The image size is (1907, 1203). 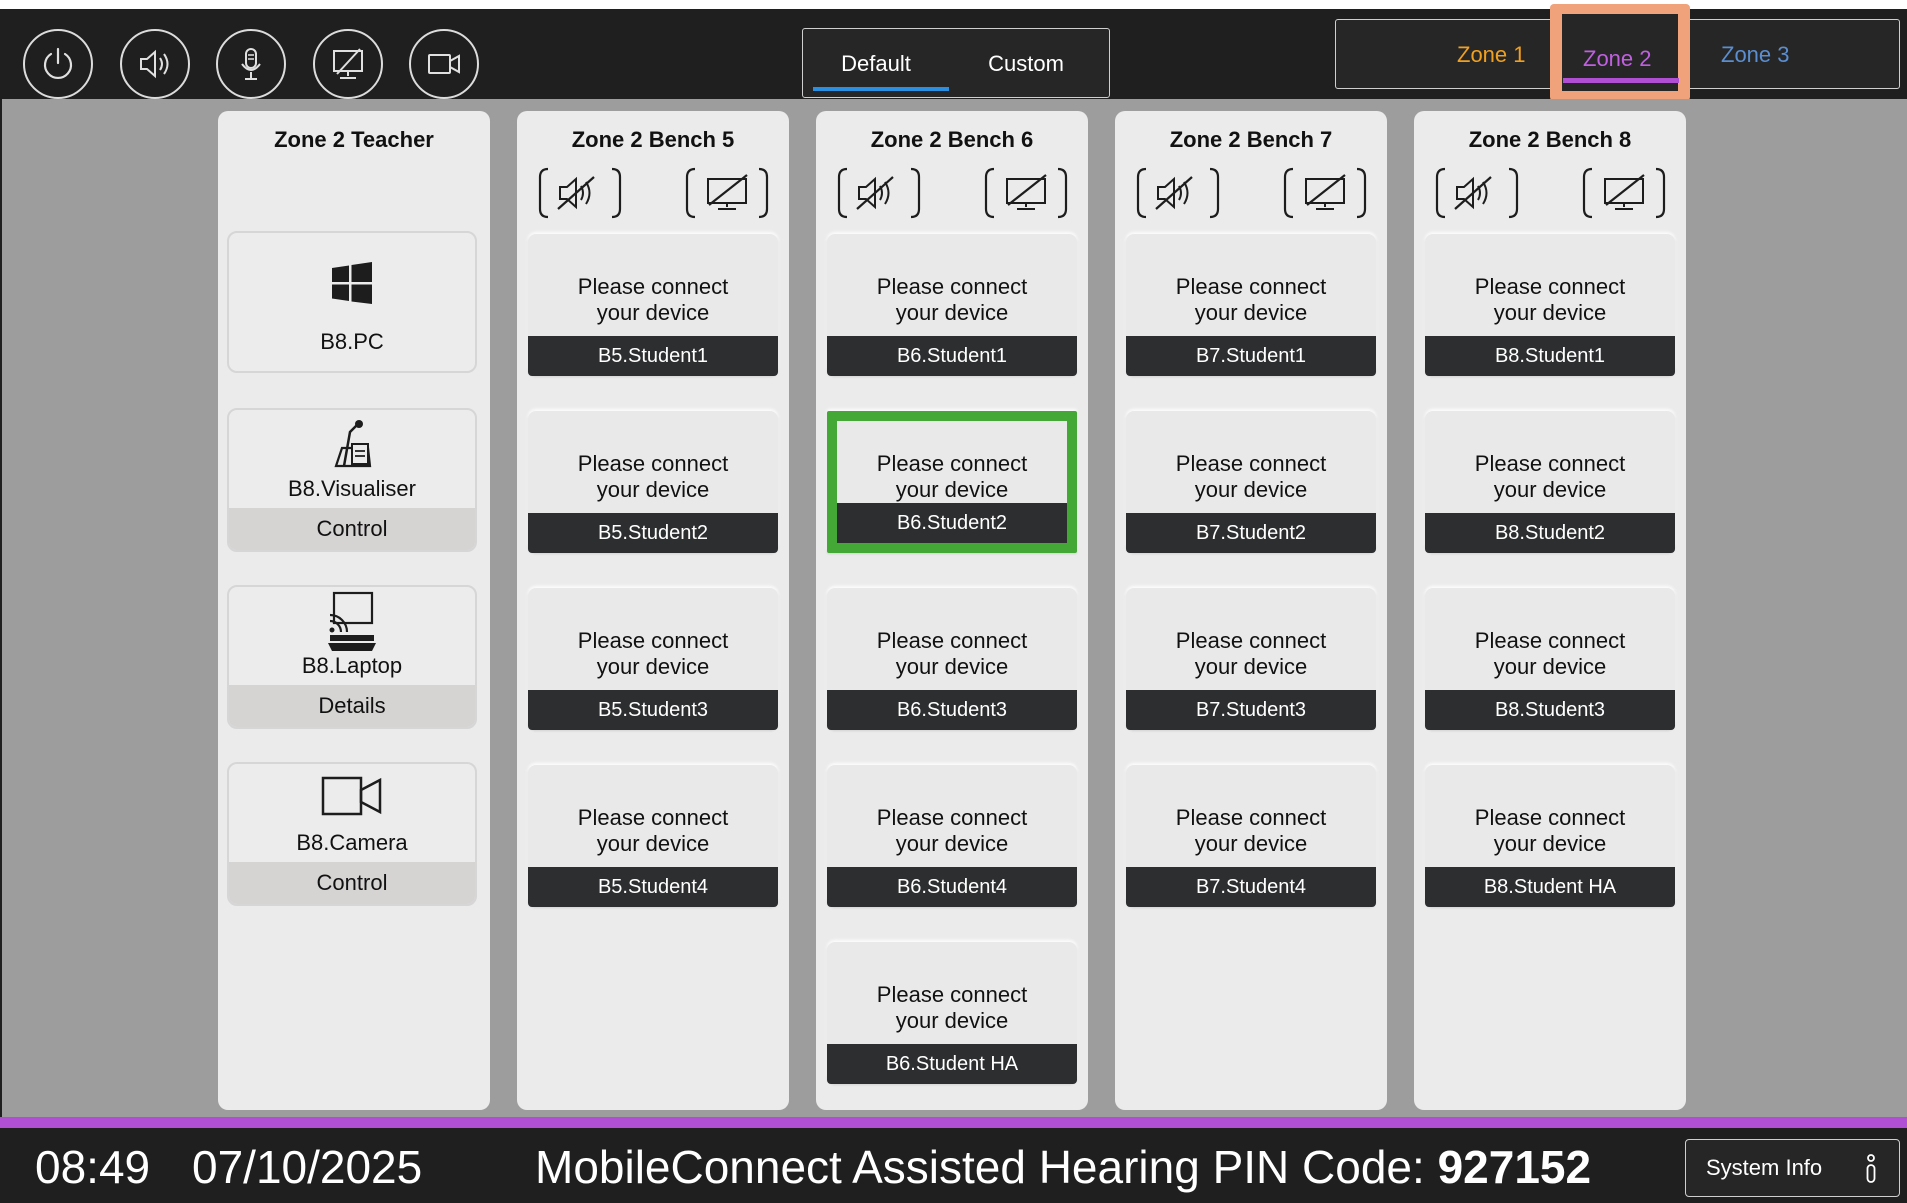 I want to click on device-card-camera: B8.Camera Control, so click(x=352, y=834).